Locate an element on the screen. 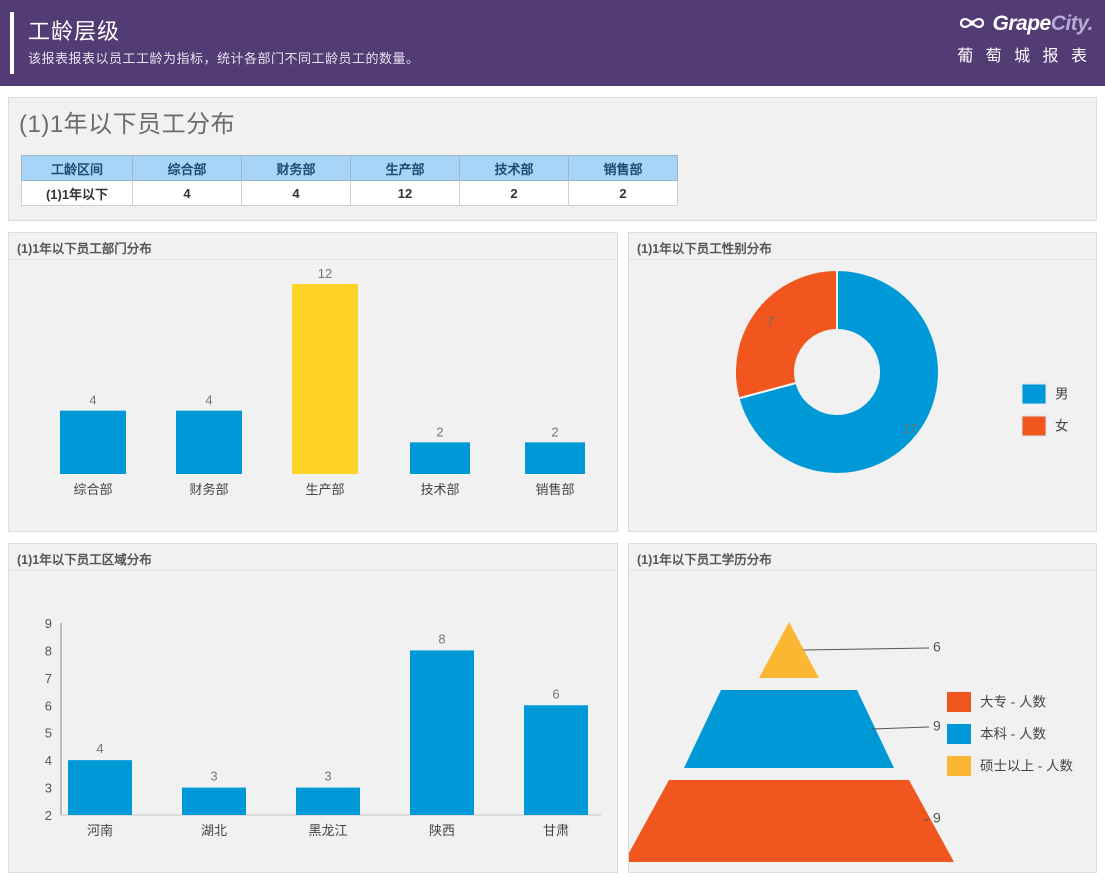 This screenshot has width=1105, height=887. brand-wordmark: GrapeCity. is located at coordinates (1043, 23).